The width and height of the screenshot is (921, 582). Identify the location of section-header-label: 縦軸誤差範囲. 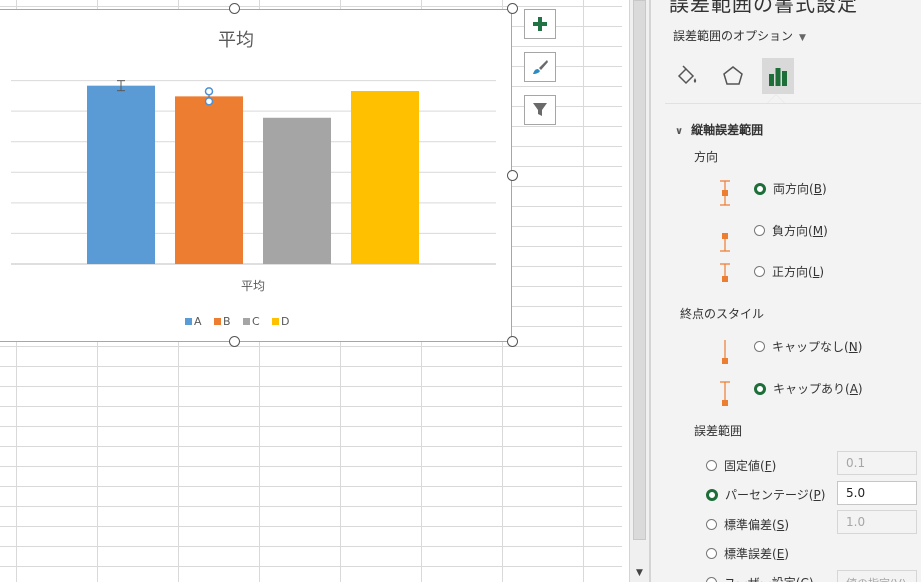
(727, 130).